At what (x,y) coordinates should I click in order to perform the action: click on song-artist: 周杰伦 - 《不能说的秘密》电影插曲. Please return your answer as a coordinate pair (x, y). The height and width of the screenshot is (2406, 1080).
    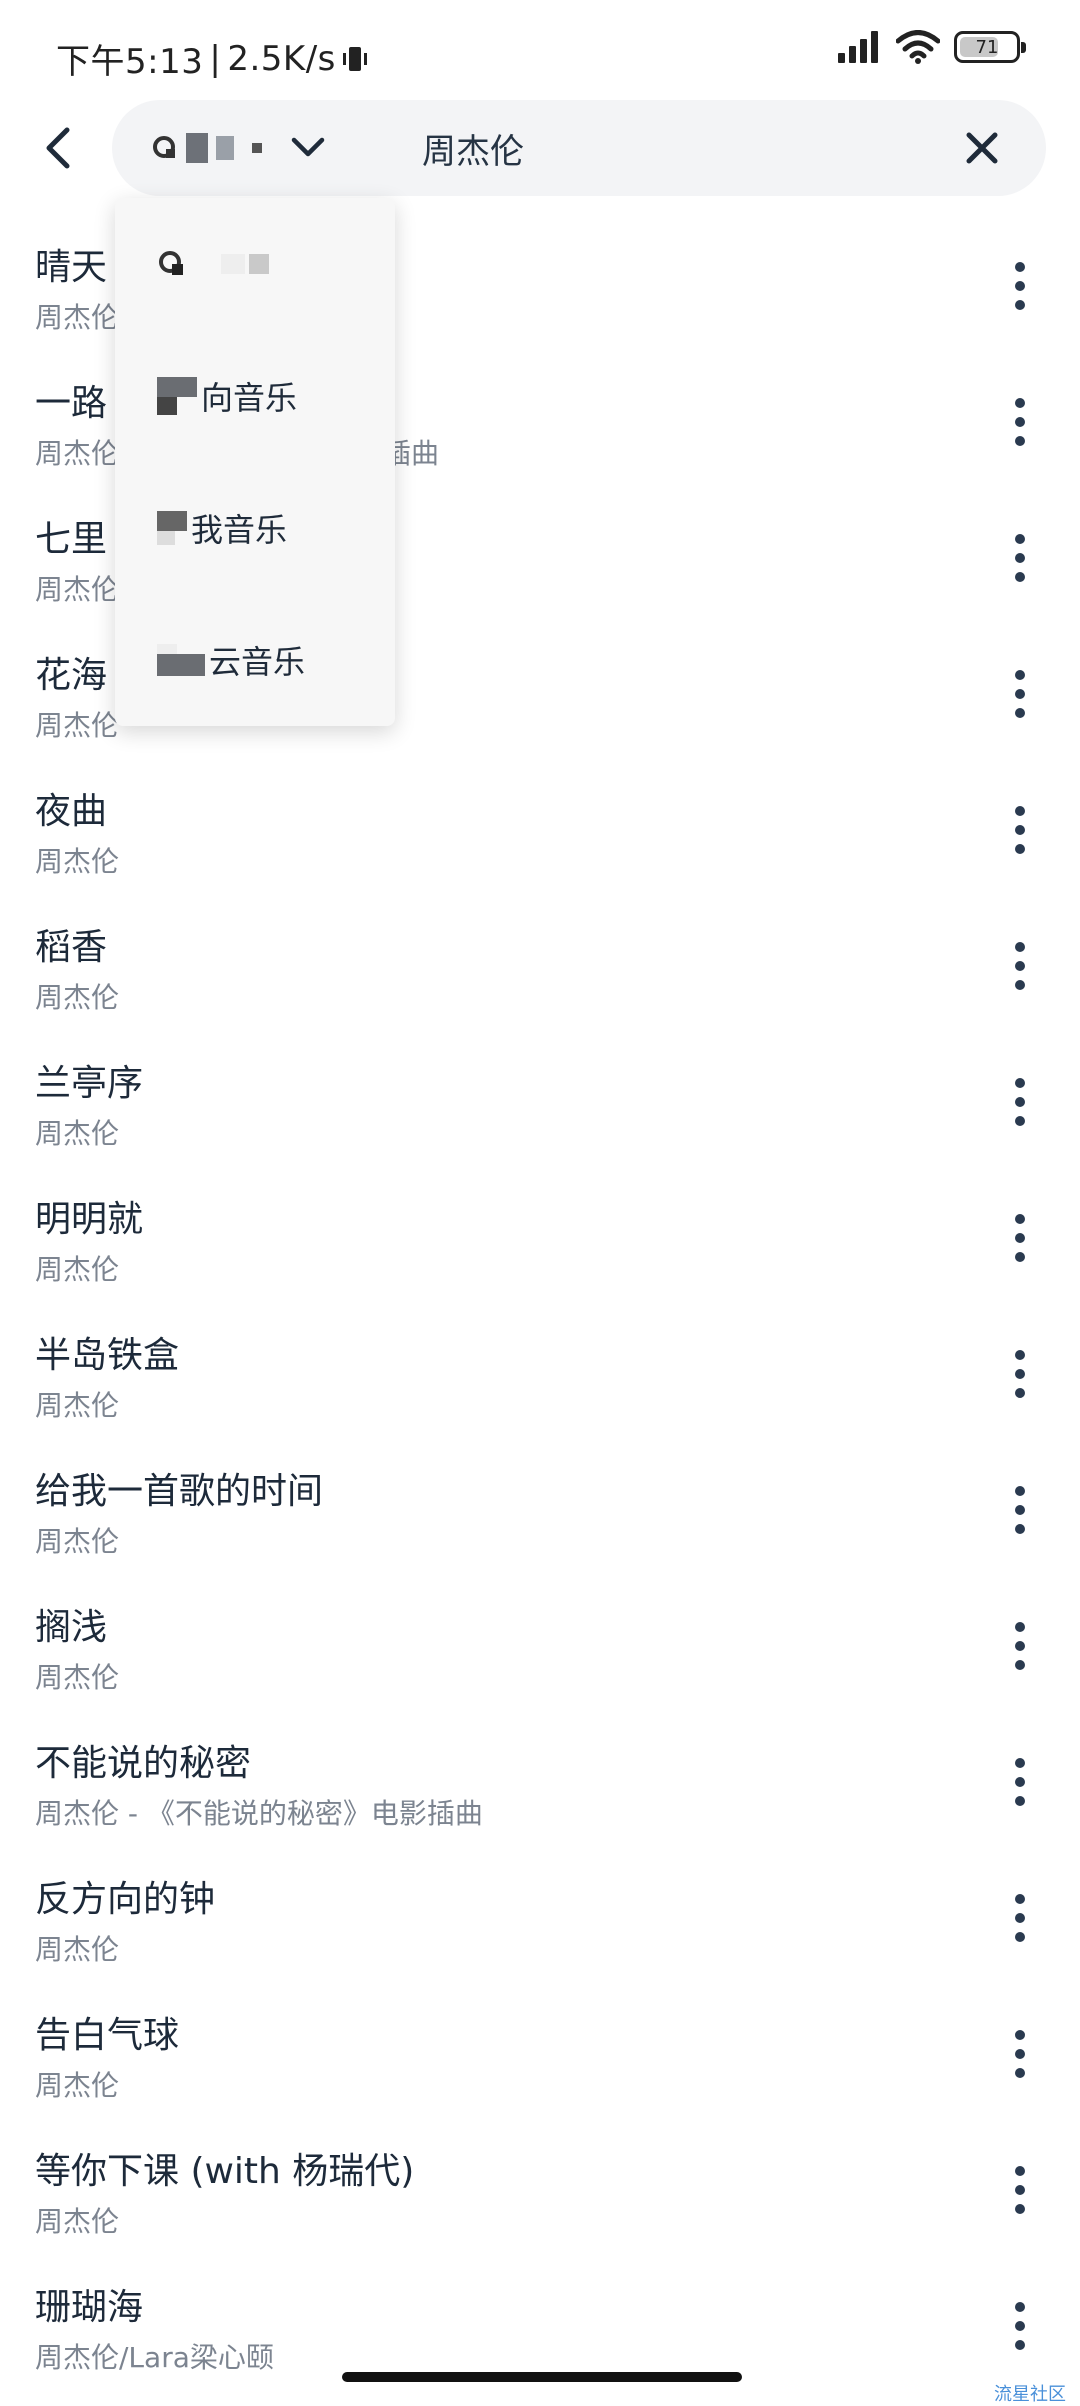
    Looking at the image, I should click on (259, 1813).